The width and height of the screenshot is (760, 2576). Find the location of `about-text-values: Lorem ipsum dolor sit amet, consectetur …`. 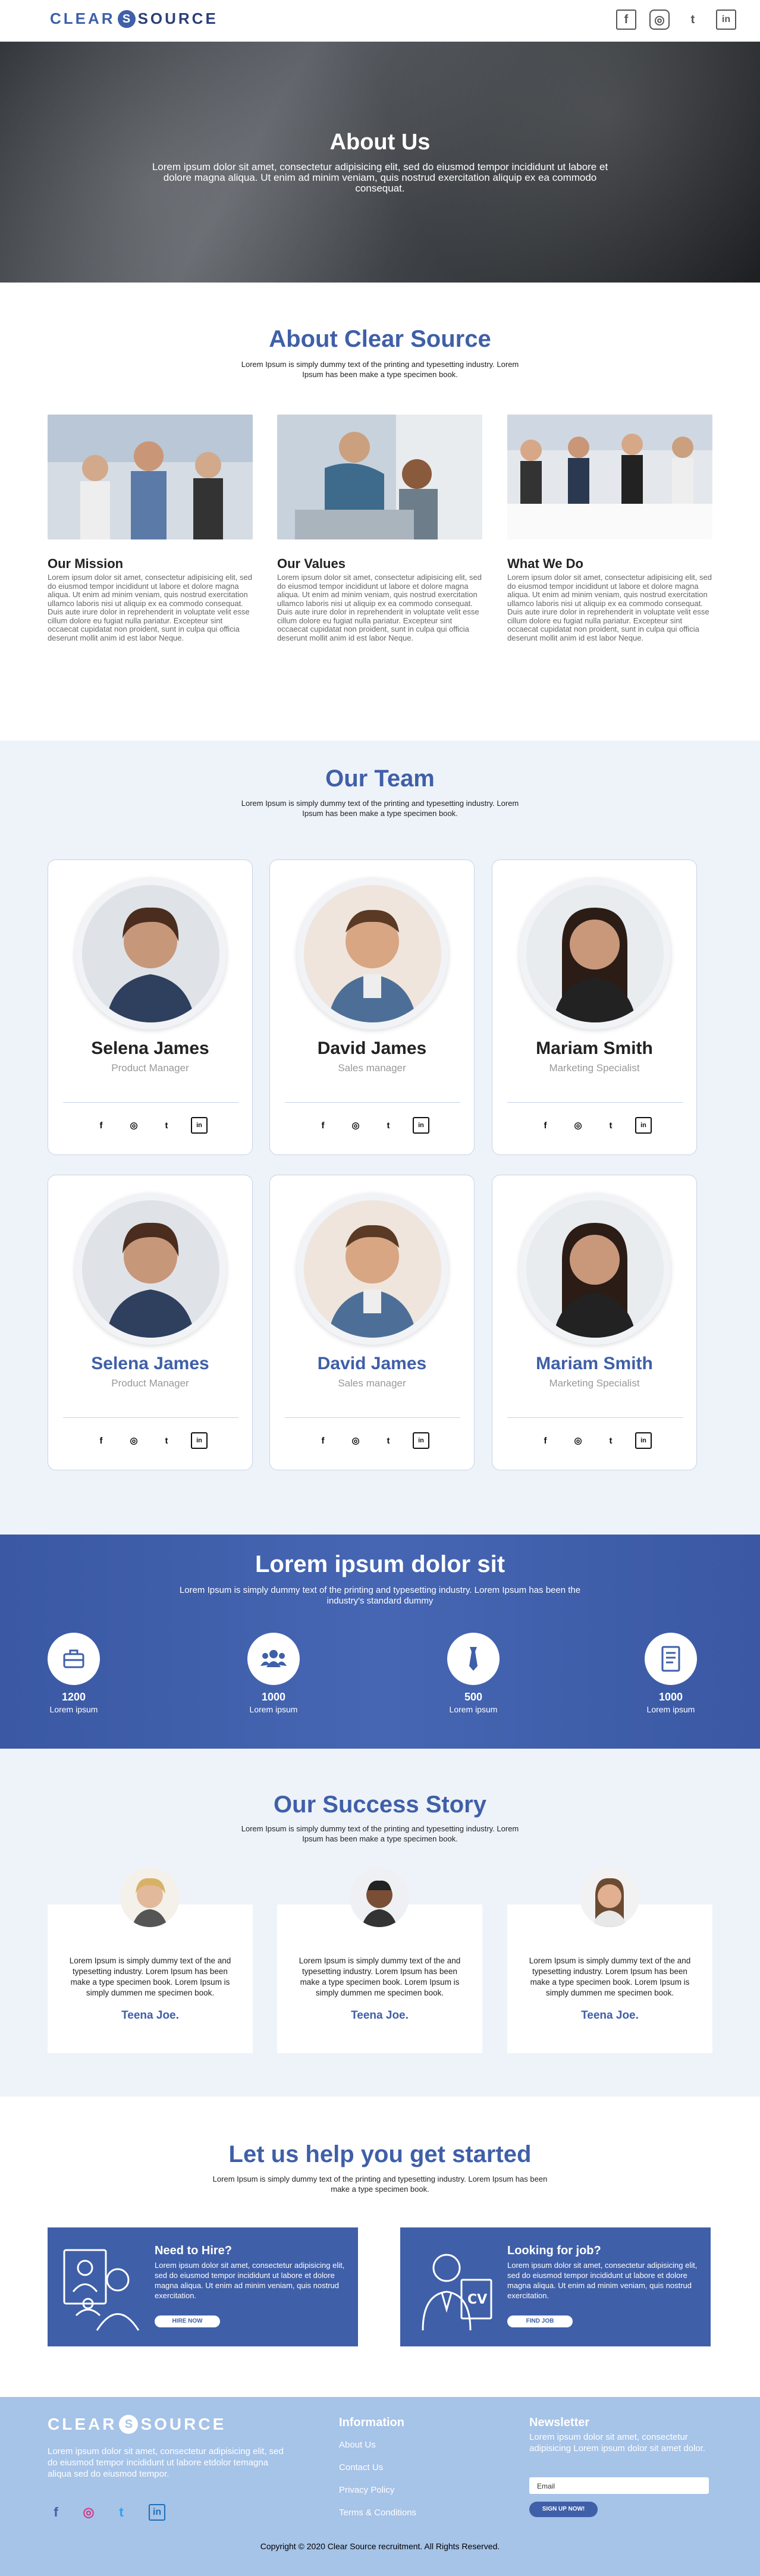

about-text-values: Lorem ipsum dolor sit amet, consectetur … is located at coordinates (379, 607).